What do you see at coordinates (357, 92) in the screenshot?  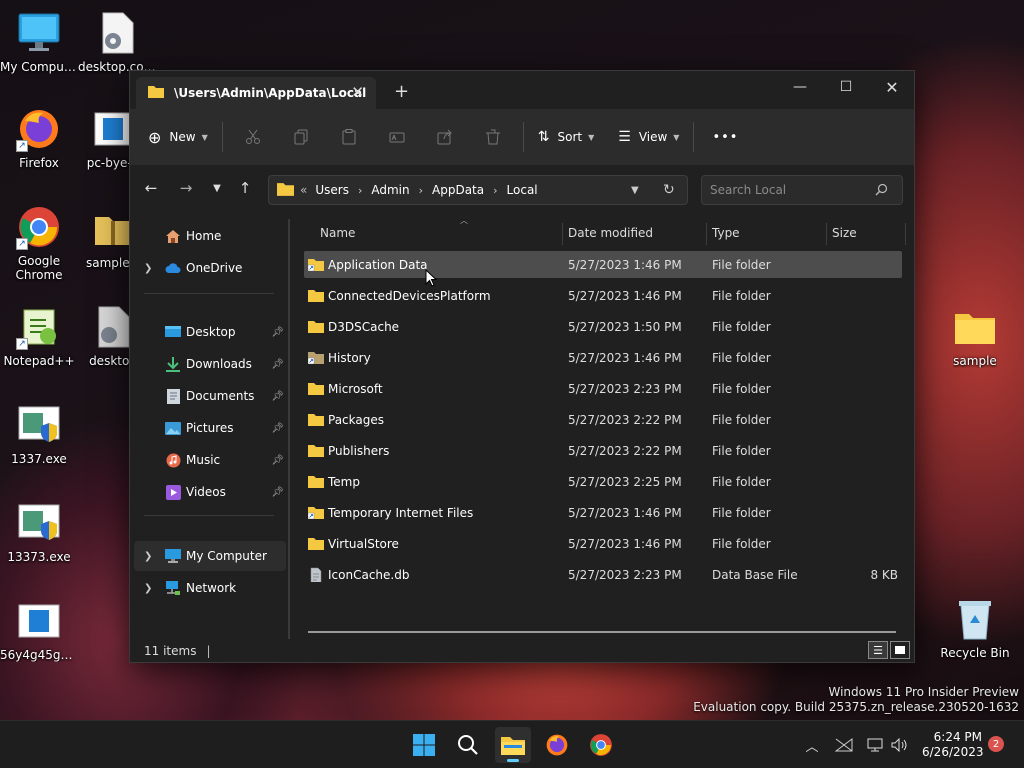 I see `close-tab-icon: ✕` at bounding box center [357, 92].